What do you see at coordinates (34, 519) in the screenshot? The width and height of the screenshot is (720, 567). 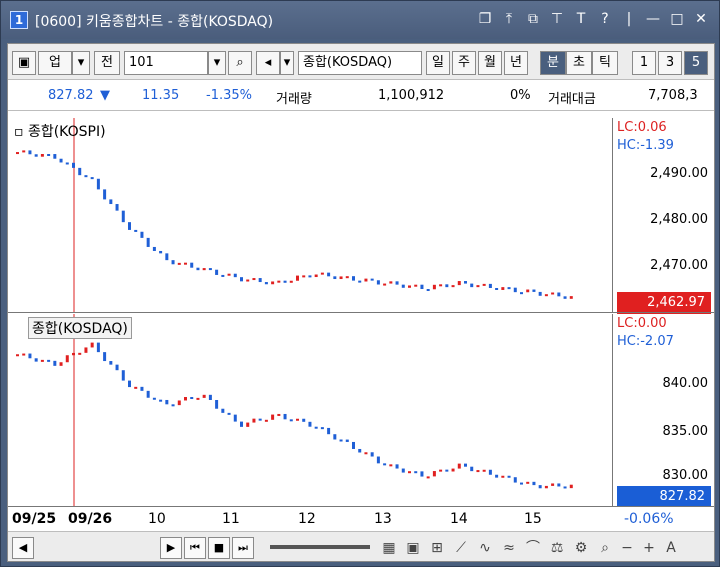 I see `date-label: 09/25` at bounding box center [34, 519].